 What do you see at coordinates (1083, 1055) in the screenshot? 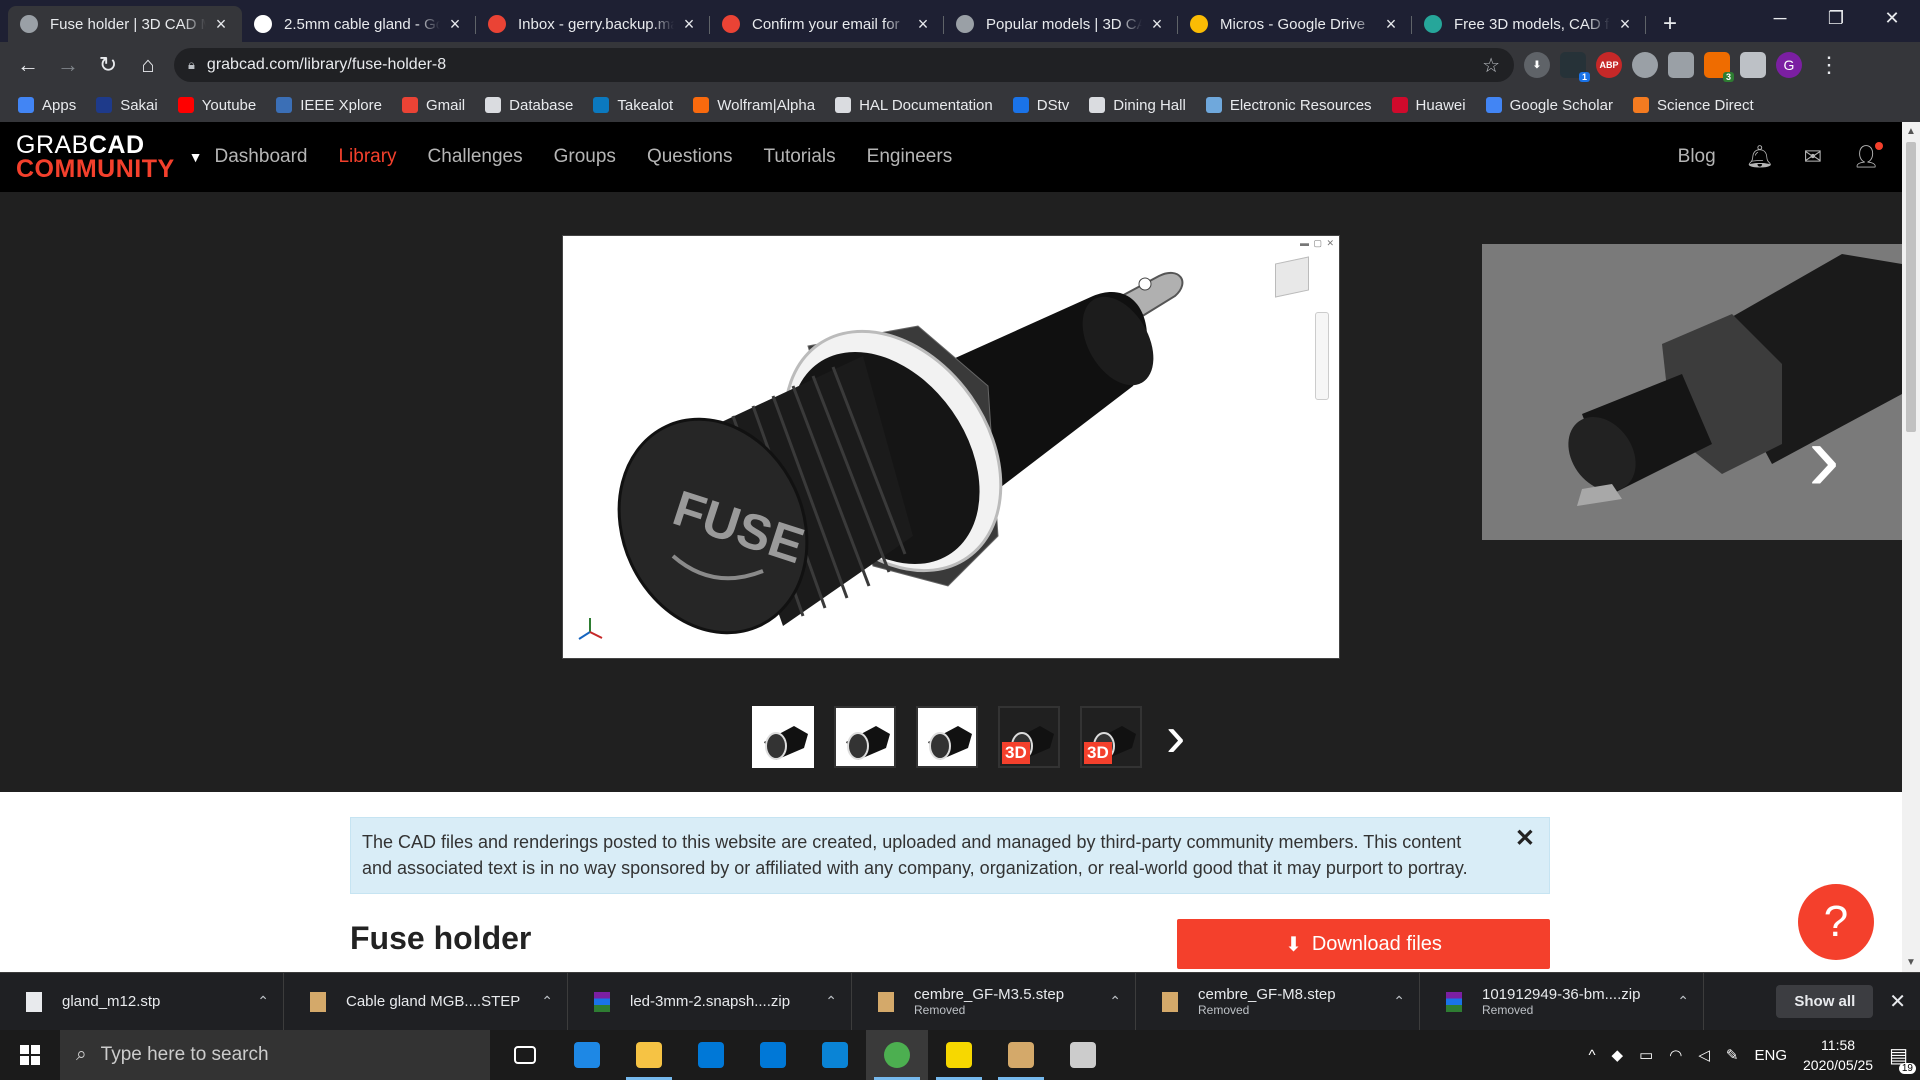
I see `taskbar-settings-button` at bounding box center [1083, 1055].